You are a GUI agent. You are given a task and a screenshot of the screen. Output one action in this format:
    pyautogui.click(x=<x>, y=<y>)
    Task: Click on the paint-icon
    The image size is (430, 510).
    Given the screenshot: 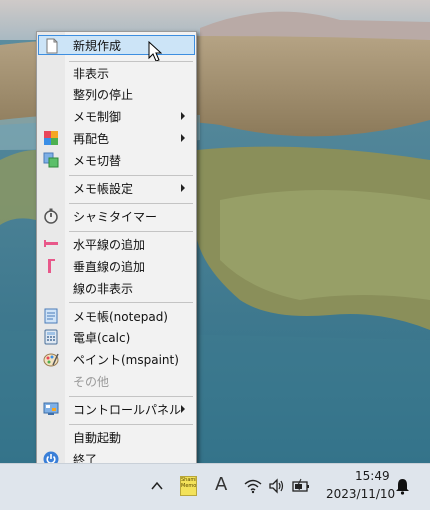 What is the action you would take?
    pyautogui.click(x=51, y=360)
    